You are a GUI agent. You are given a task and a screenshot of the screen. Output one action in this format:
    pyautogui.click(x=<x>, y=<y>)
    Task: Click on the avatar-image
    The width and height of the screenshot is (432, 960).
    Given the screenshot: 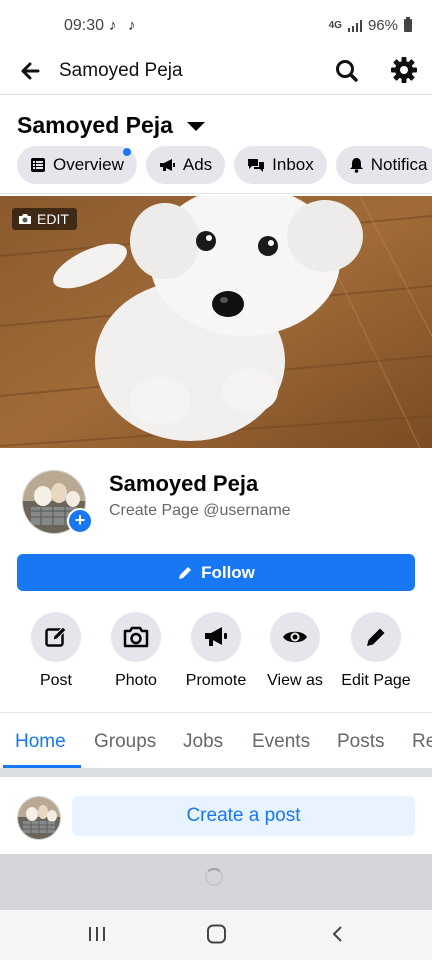 What is the action you would take?
    pyautogui.click(x=39, y=818)
    